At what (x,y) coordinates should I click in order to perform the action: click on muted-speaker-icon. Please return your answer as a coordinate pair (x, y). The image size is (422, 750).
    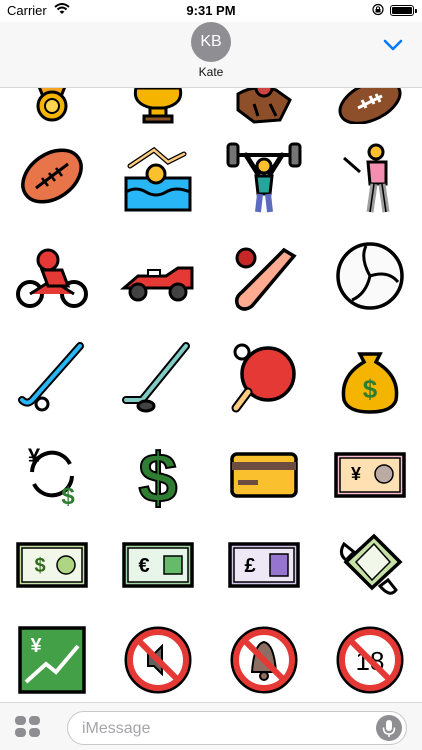
    Looking at the image, I should click on (158, 660).